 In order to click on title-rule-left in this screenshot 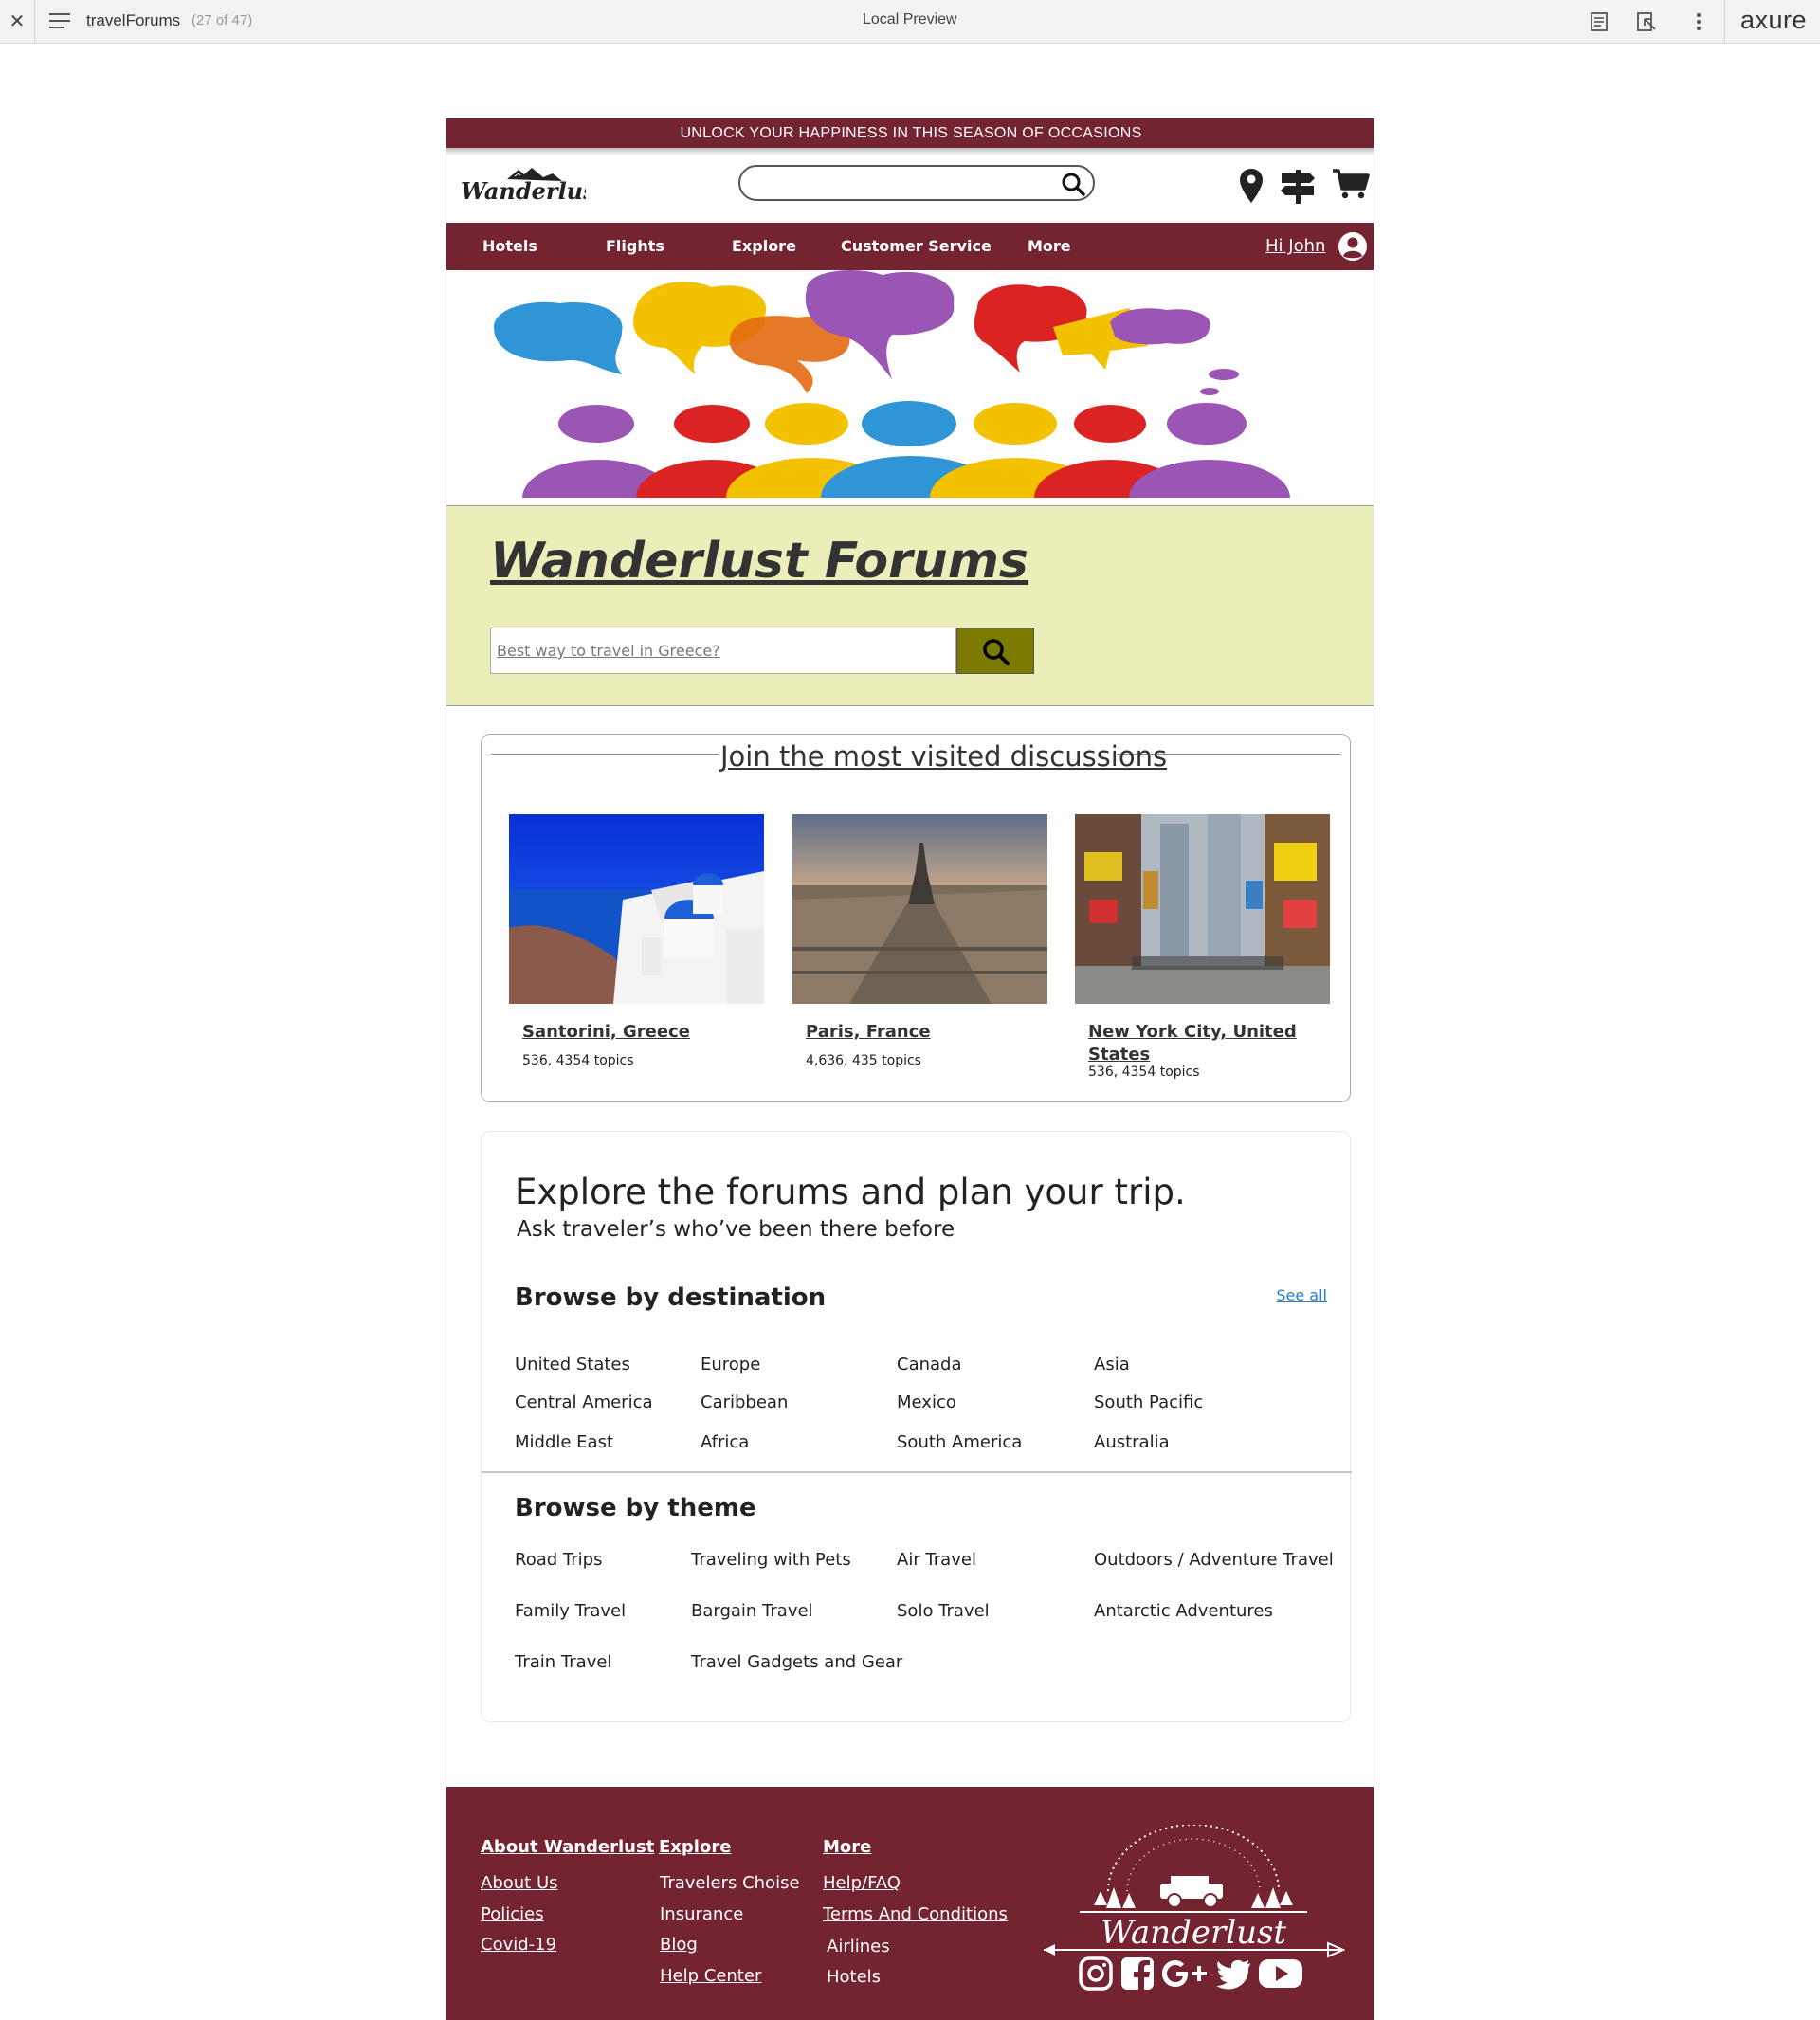, I will do `click(605, 755)`.